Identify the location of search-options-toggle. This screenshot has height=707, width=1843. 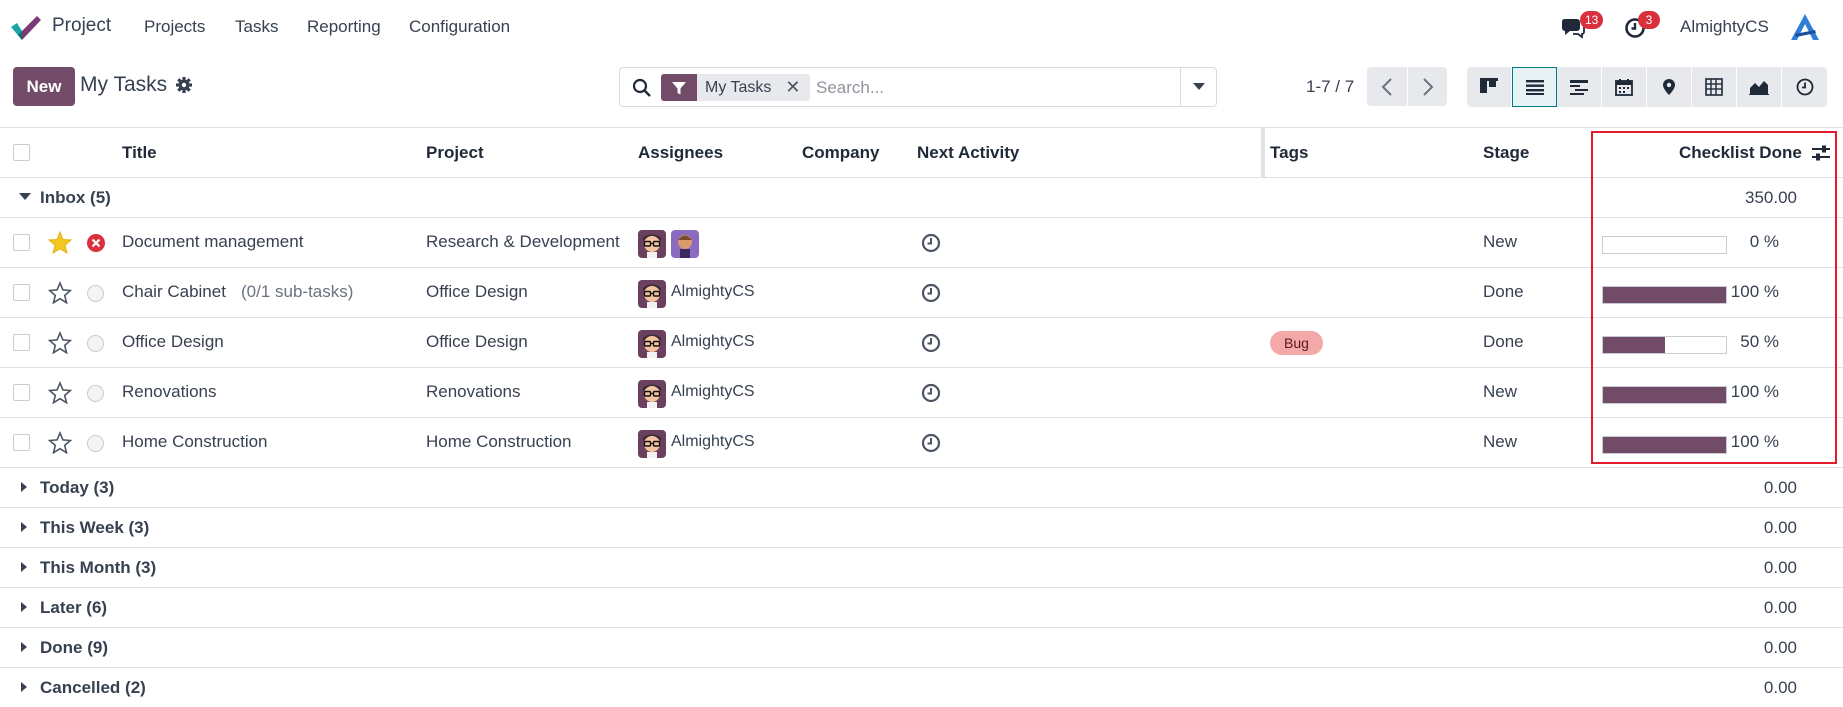
(1198, 87).